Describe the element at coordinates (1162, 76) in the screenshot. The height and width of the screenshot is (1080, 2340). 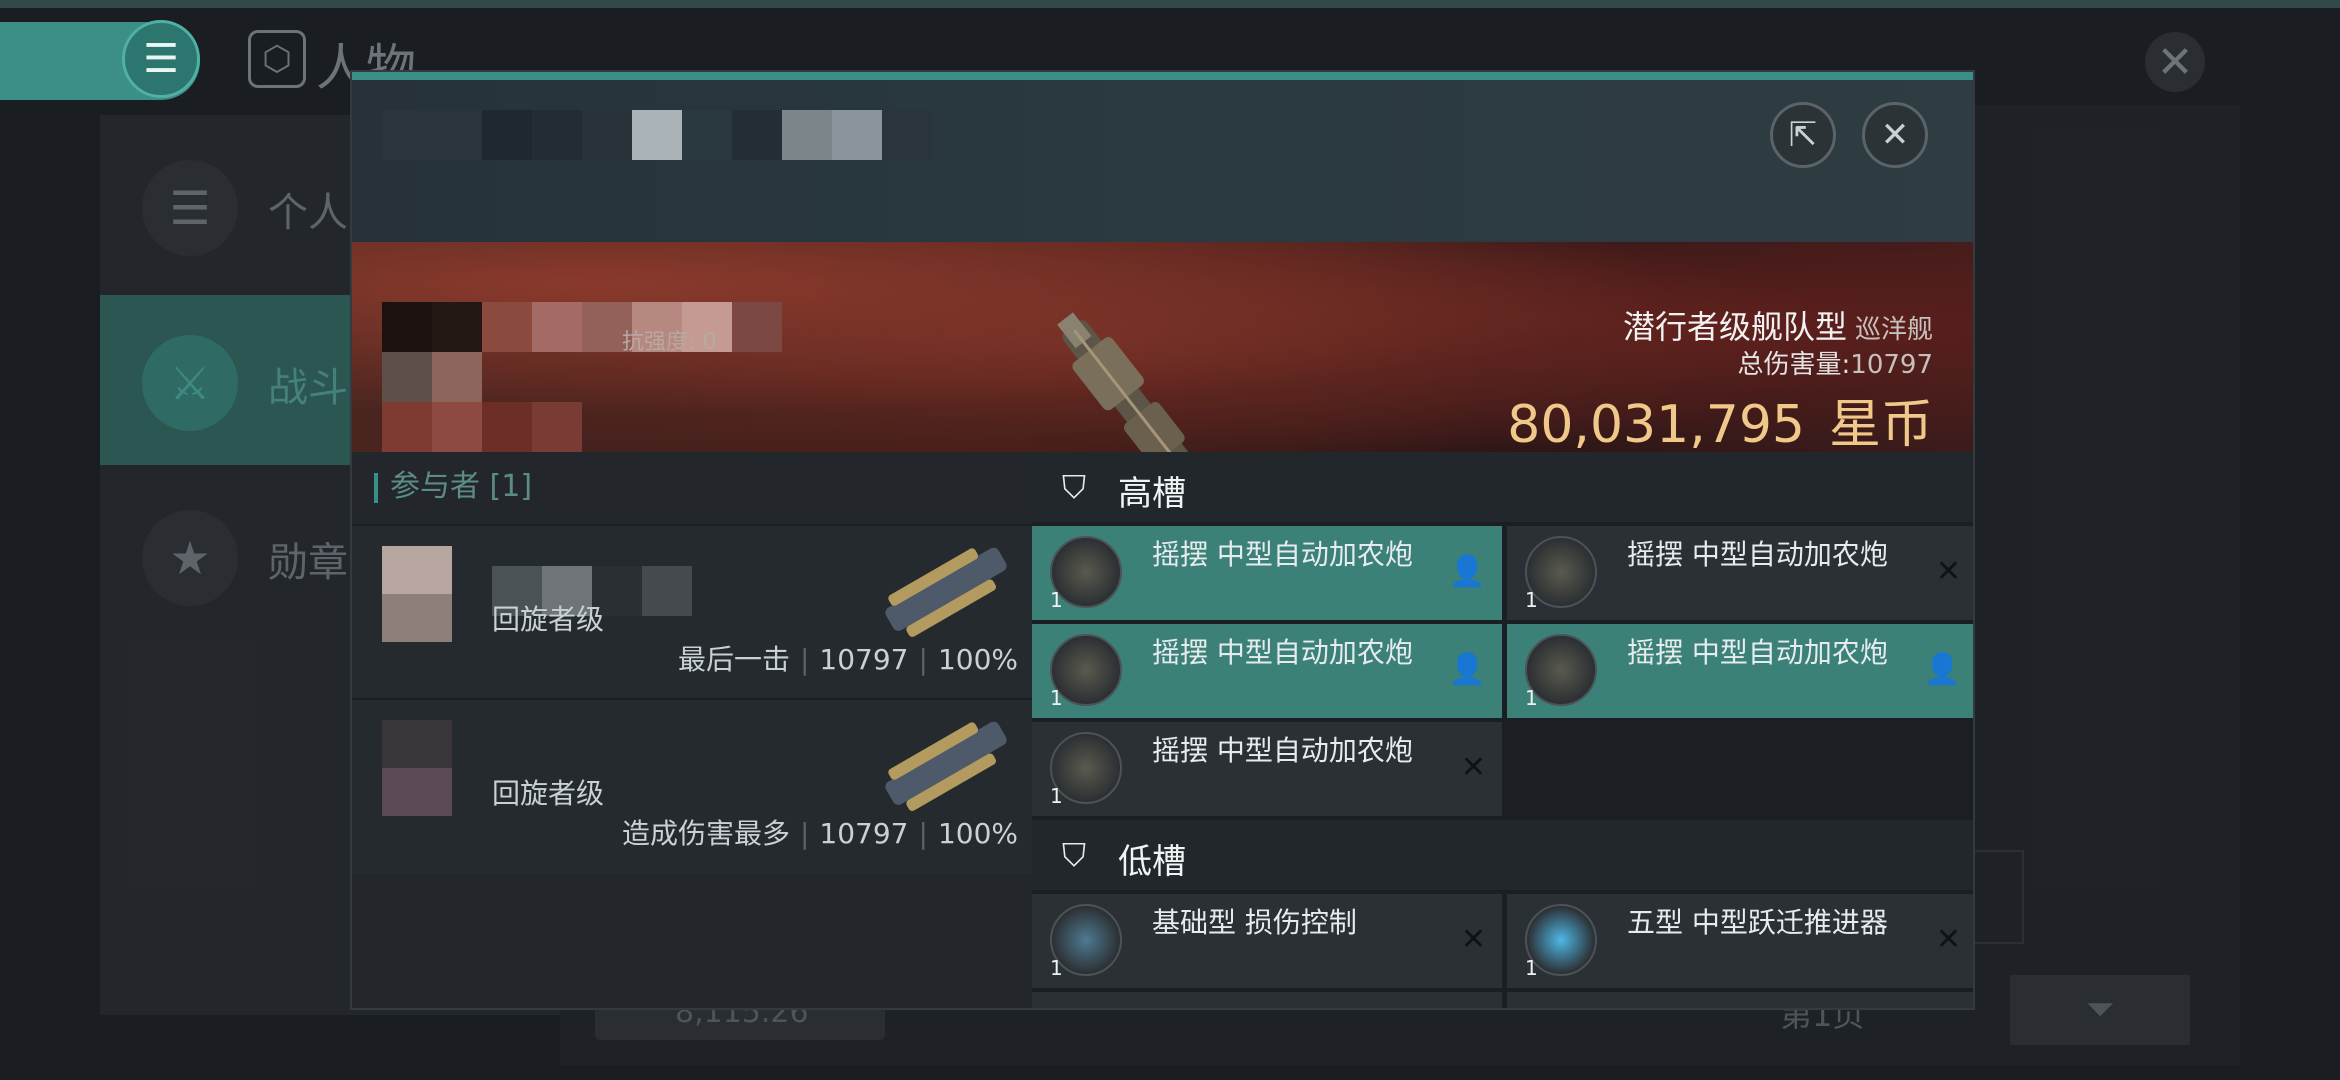
I see `dialog-accent-bar` at that location.